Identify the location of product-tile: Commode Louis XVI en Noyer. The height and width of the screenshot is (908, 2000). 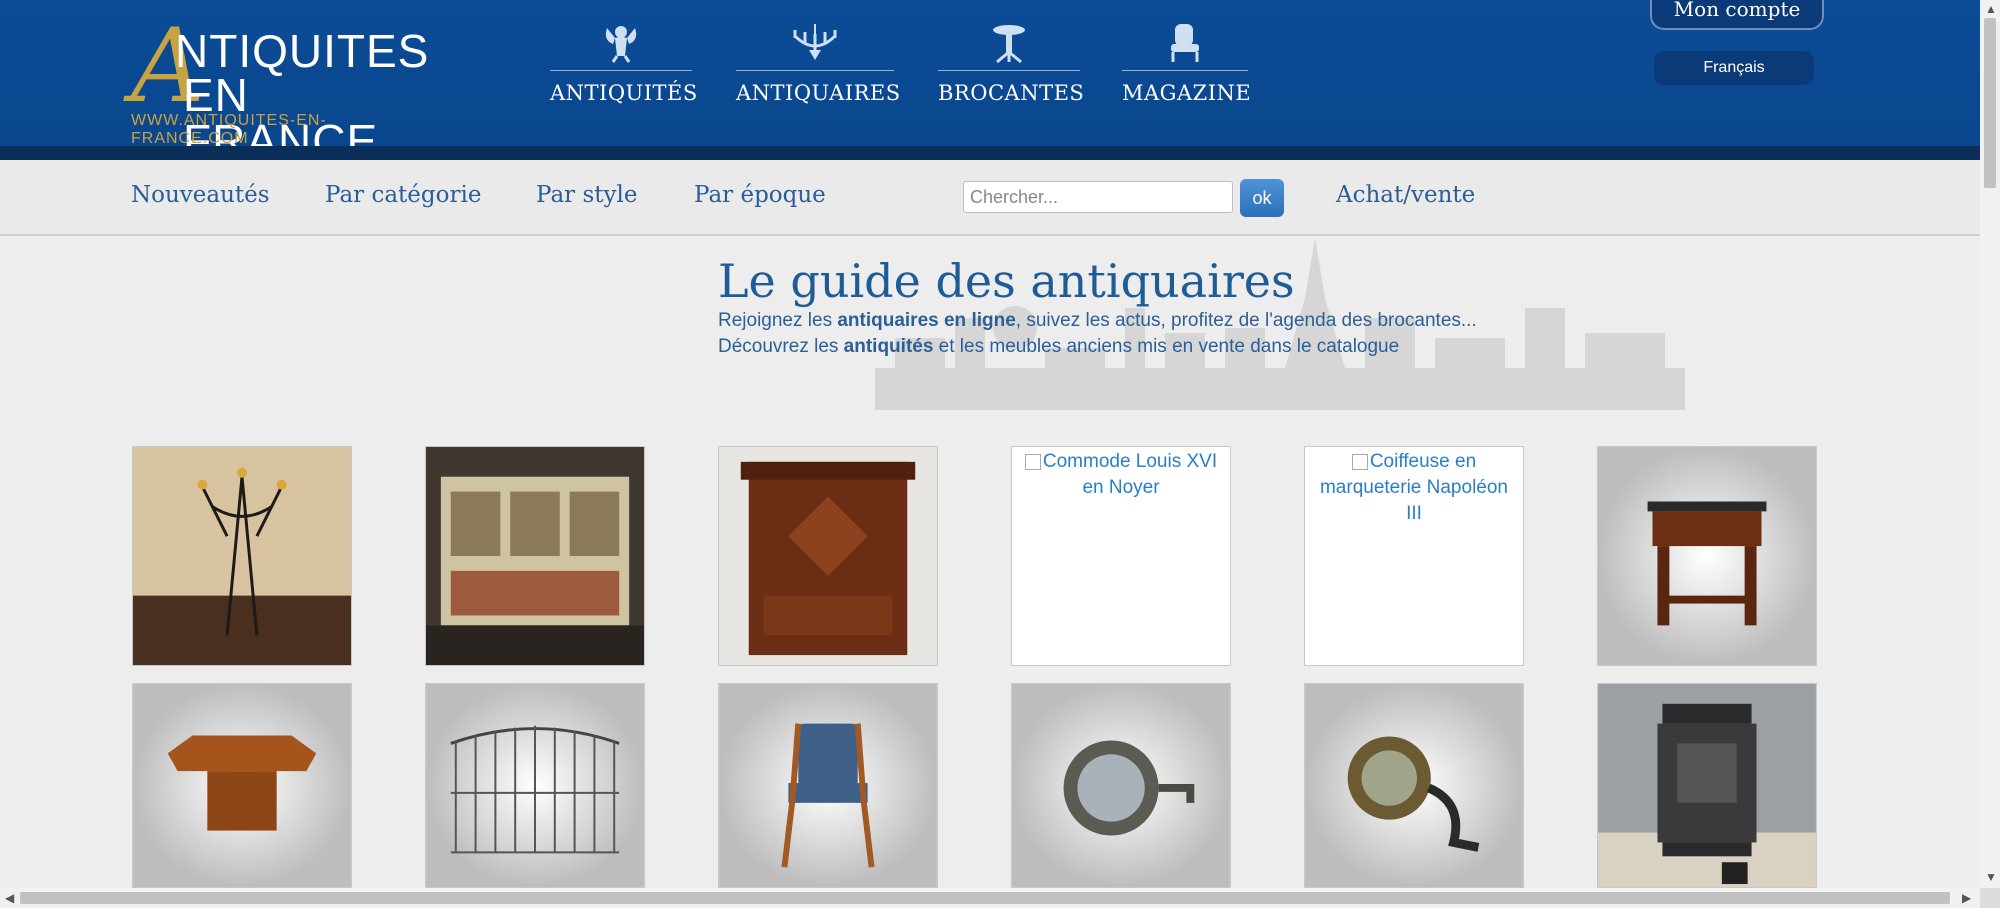
(1121, 556).